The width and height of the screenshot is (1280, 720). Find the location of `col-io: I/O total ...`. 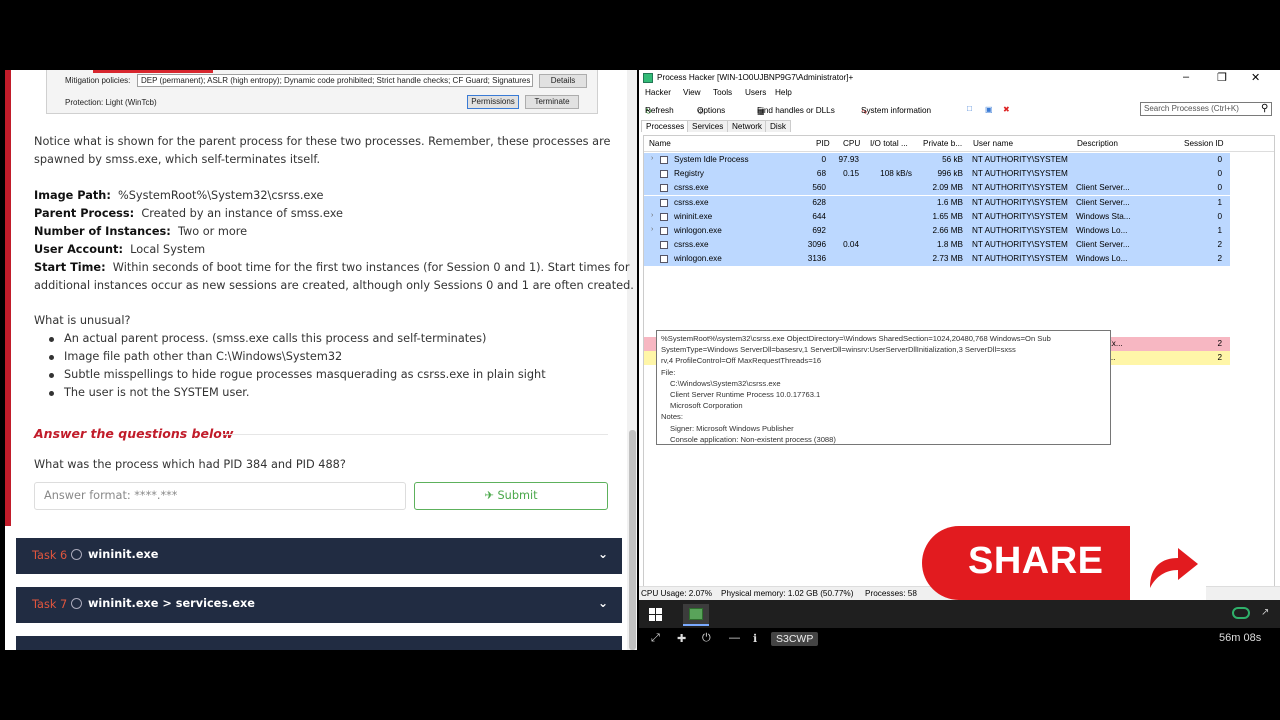

col-io: I/O total ... is located at coordinates (889, 143).